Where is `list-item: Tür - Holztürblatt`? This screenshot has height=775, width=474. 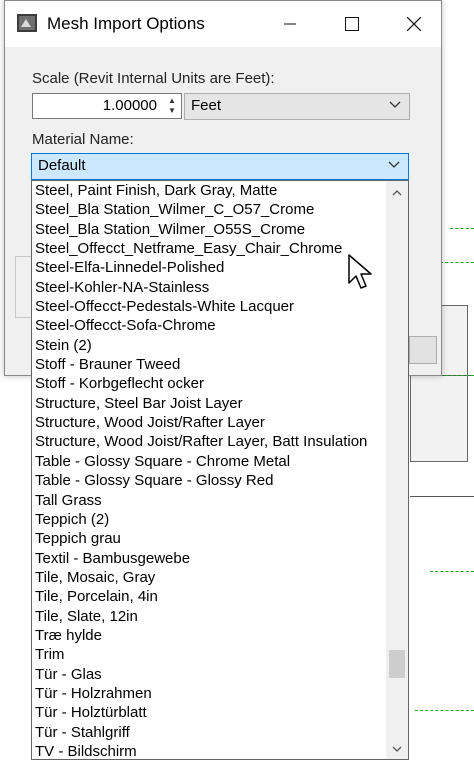
list-item: Tür - Holztürblatt is located at coordinates (210, 712).